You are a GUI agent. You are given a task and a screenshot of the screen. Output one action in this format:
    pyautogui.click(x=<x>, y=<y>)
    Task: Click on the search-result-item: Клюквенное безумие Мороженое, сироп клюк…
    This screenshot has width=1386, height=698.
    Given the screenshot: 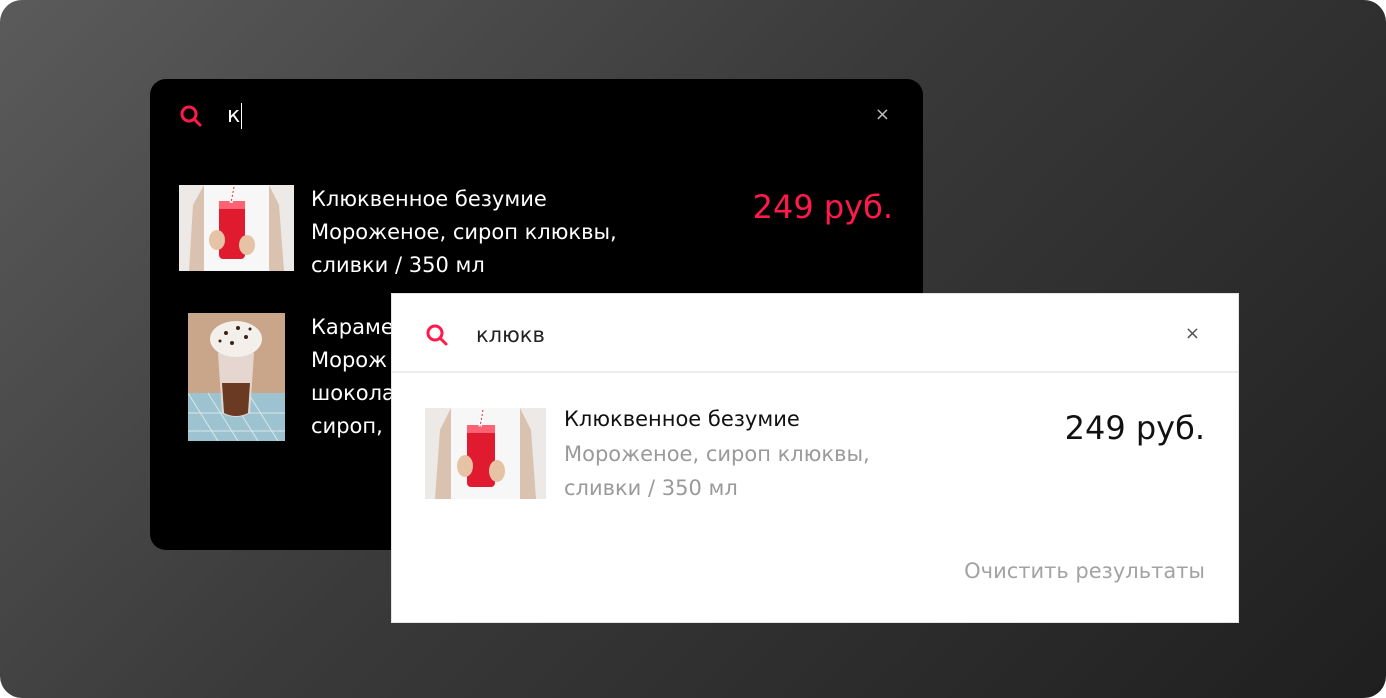 What is the action you would take?
    pyautogui.click(x=536, y=238)
    